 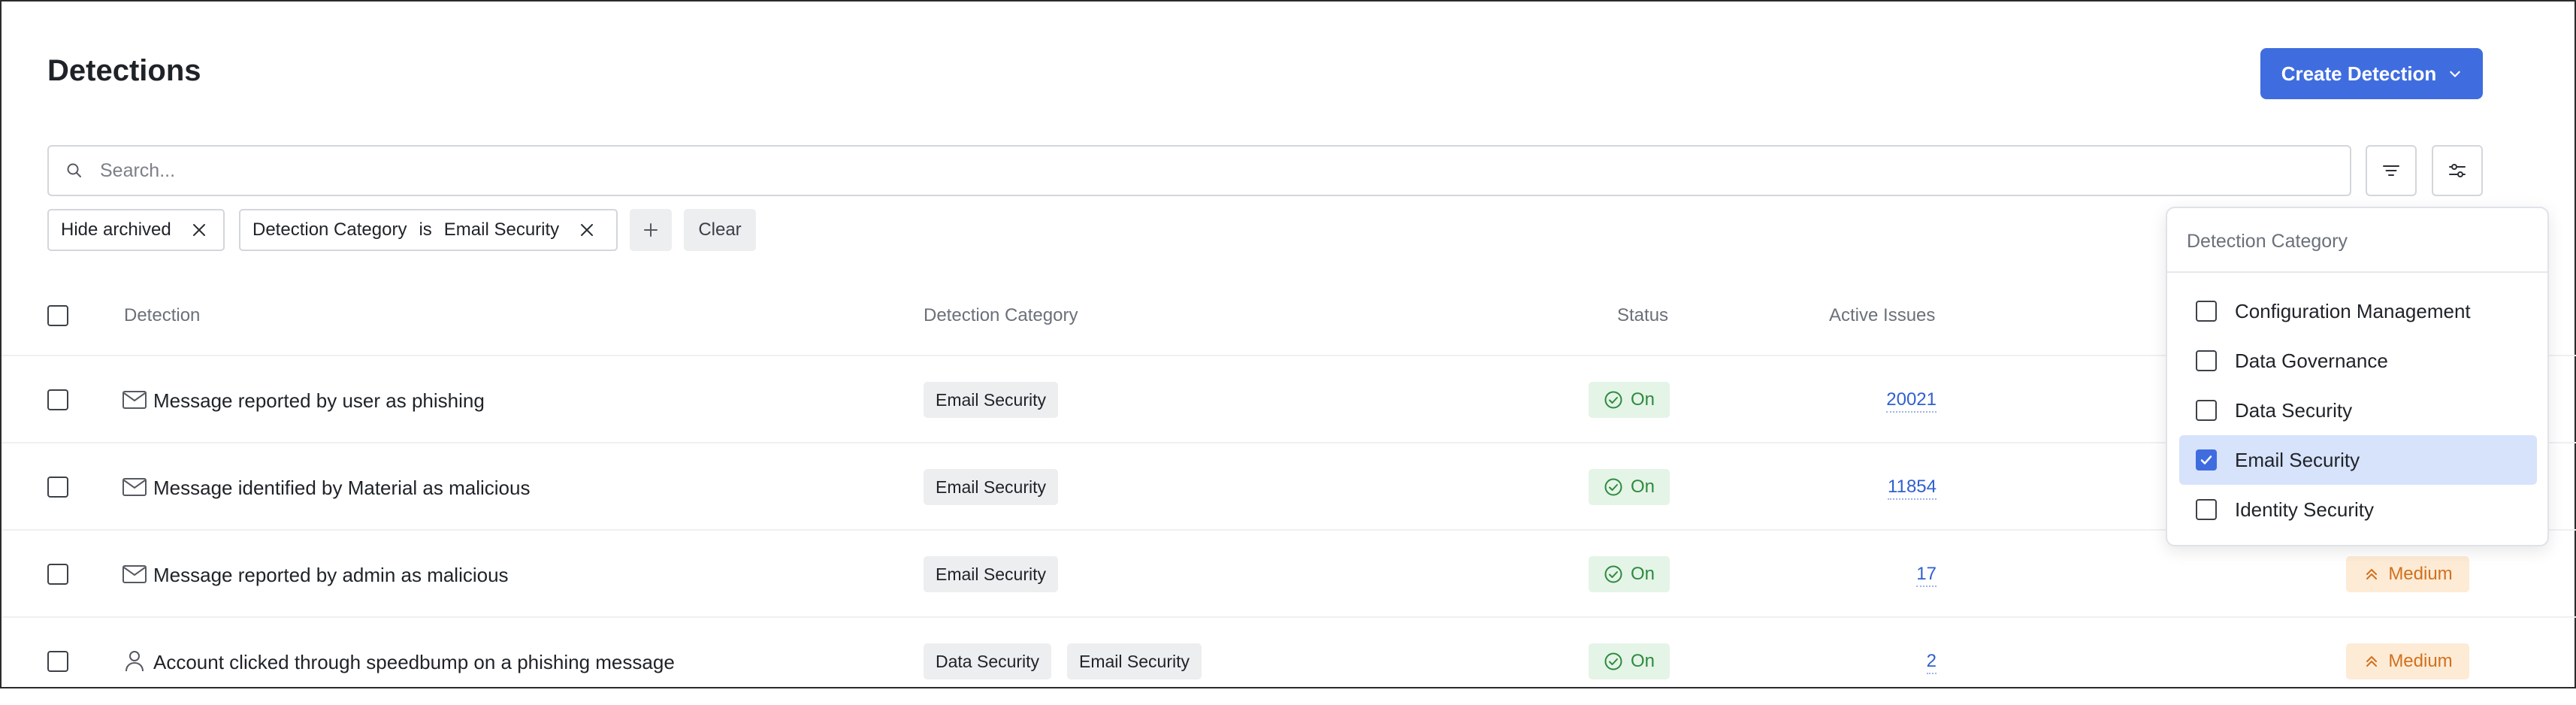 I want to click on option-label: Data Security, so click(x=2294, y=410).